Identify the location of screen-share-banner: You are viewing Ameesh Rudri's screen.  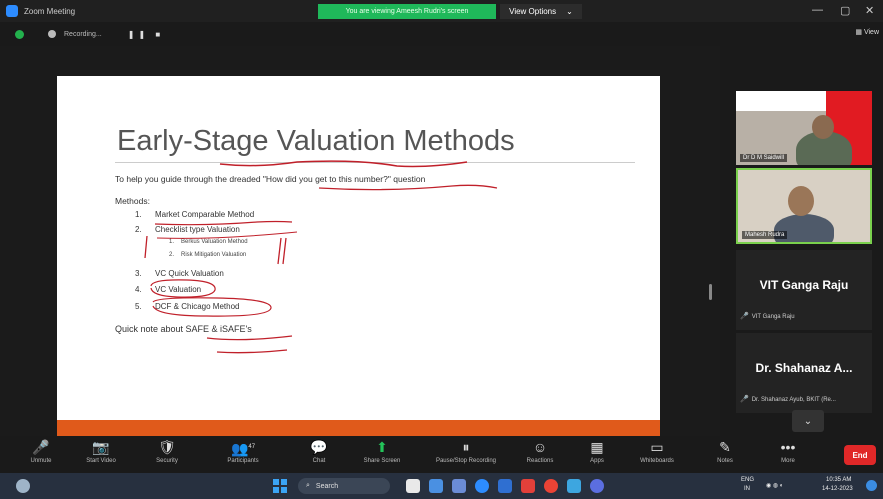
(407, 11).